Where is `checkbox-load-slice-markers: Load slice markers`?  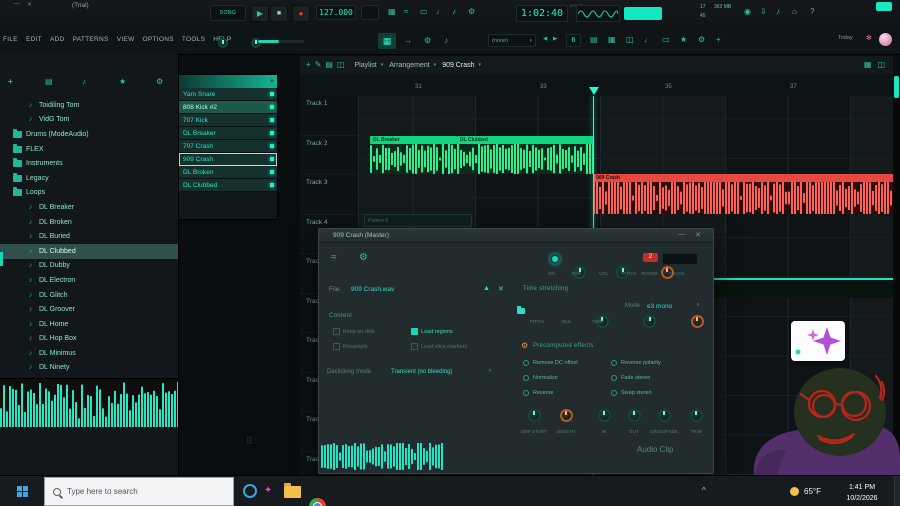 checkbox-load-slice-markers: Load slice markers is located at coordinates (439, 346).